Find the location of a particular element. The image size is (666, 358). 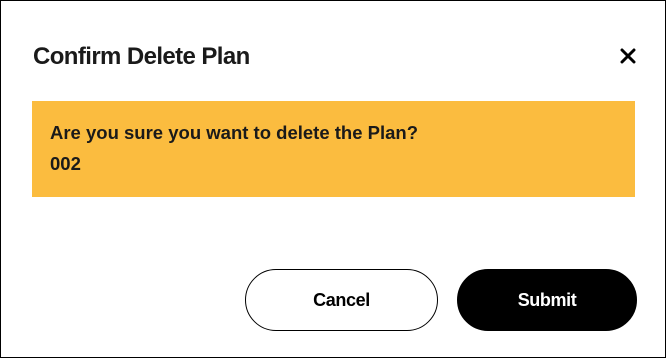

close-icon is located at coordinates (628, 56).